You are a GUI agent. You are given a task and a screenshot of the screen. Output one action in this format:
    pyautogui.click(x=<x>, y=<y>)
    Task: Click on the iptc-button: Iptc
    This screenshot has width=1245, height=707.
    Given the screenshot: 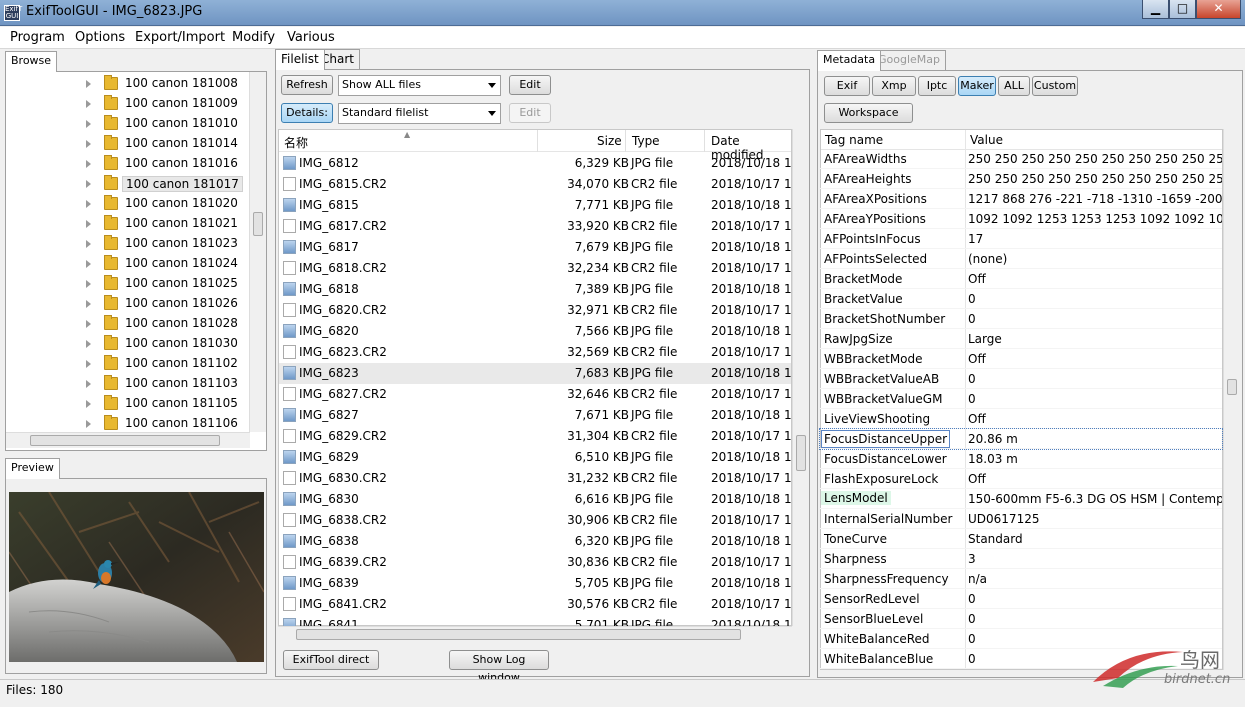 What is the action you would take?
    pyautogui.click(x=937, y=86)
    